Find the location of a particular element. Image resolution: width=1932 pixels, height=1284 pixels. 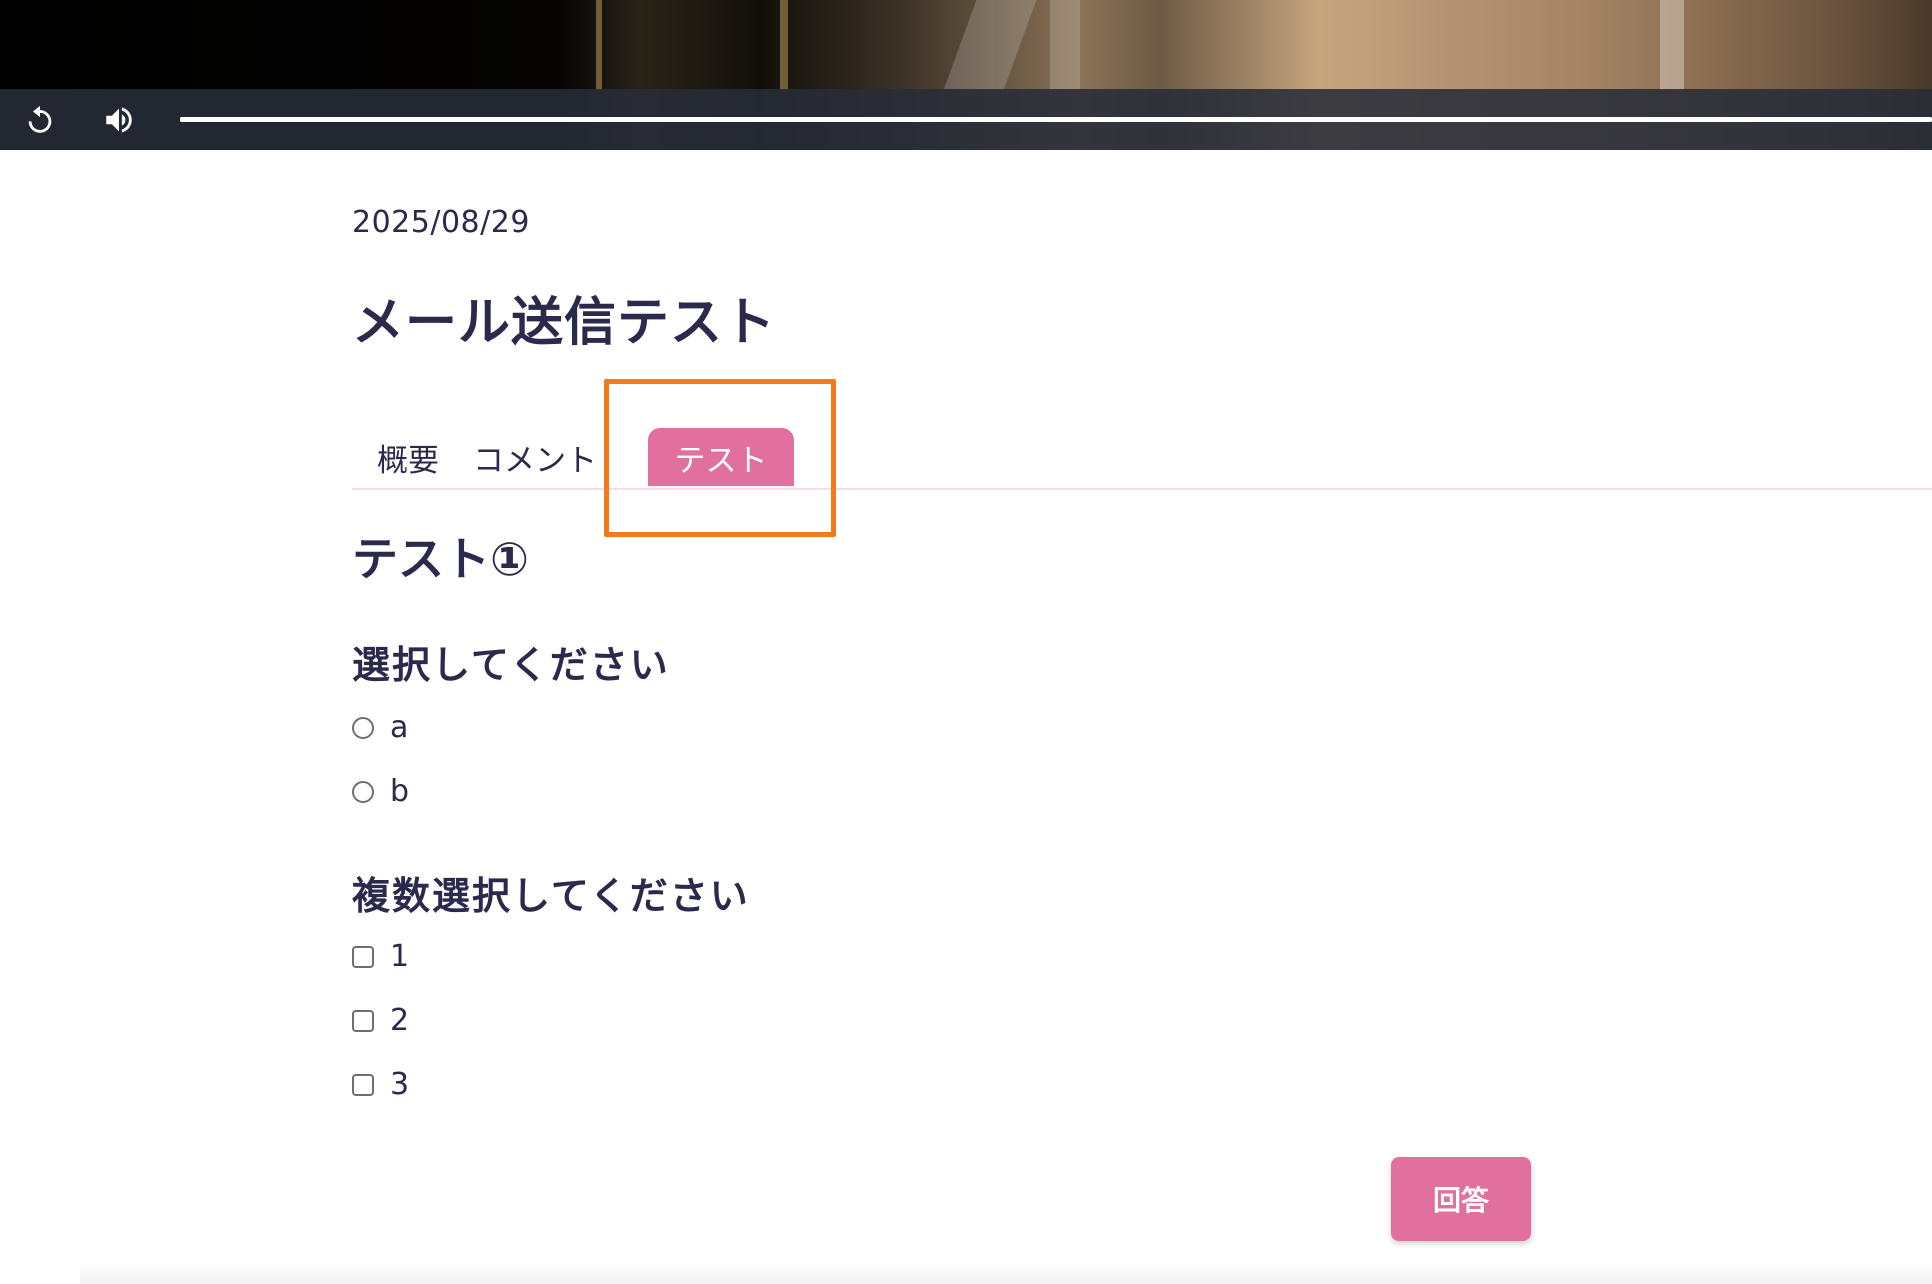

submit-answer-button: 回答 is located at coordinates (1461, 1199).